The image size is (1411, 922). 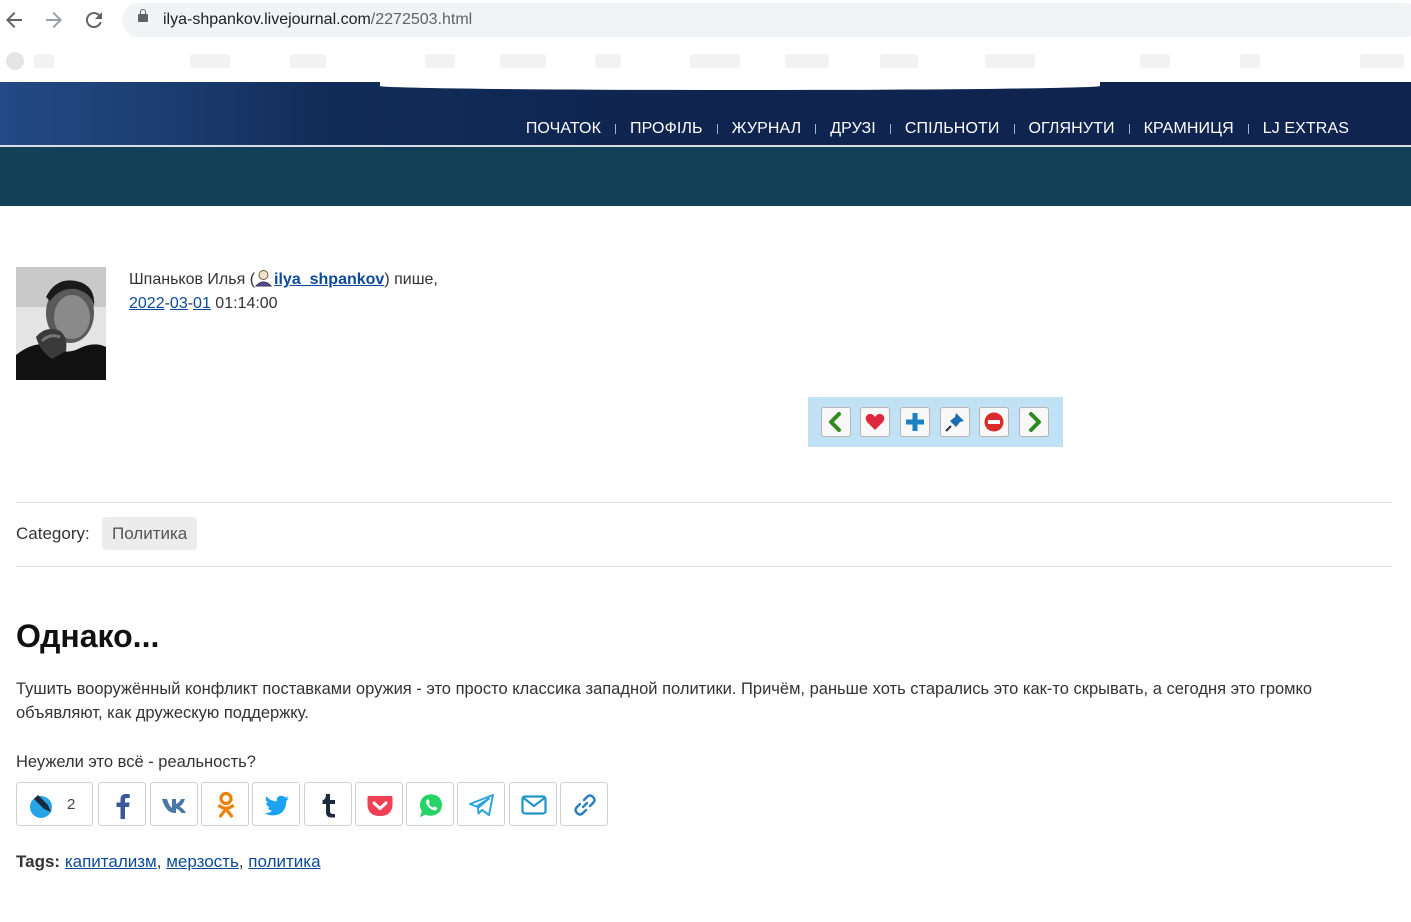 I want to click on entry-toolbar, so click(x=935, y=422).